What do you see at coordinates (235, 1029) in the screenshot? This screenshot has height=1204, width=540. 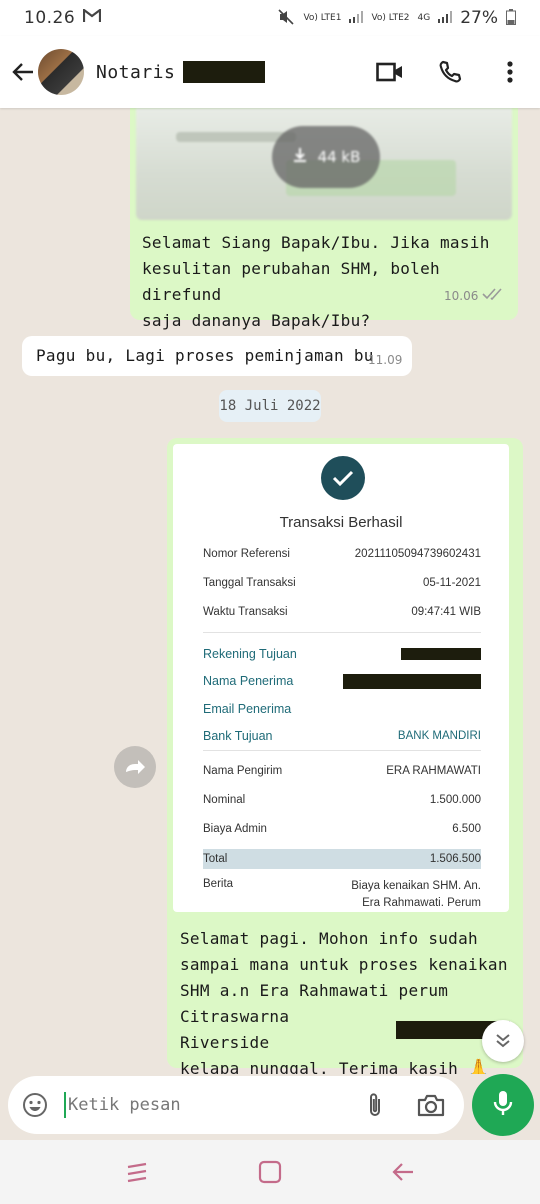 I see `message-line: Citraswarna Riverside` at bounding box center [235, 1029].